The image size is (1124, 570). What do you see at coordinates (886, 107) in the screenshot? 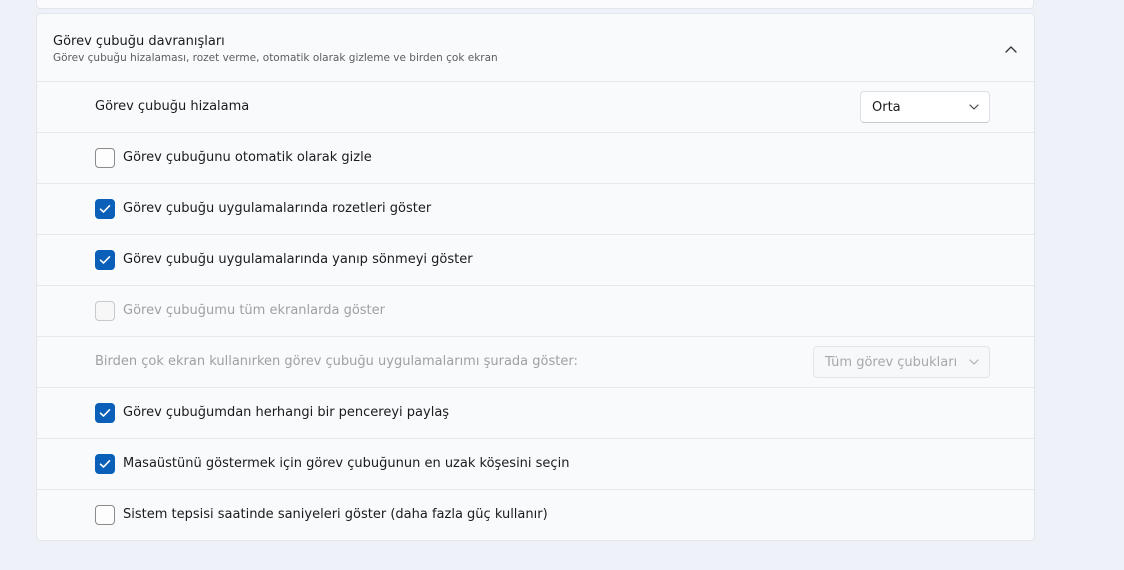
I see `alignment-value: Orta` at bounding box center [886, 107].